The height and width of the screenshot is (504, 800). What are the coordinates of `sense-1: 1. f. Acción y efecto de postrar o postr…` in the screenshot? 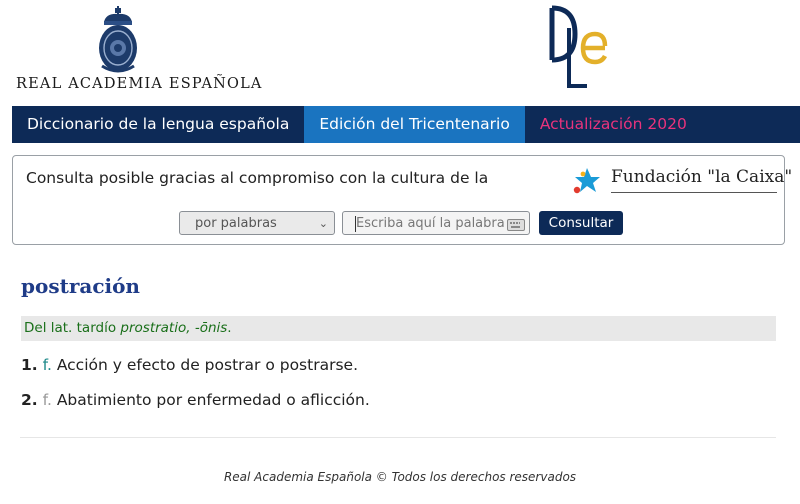 It's located at (189, 365).